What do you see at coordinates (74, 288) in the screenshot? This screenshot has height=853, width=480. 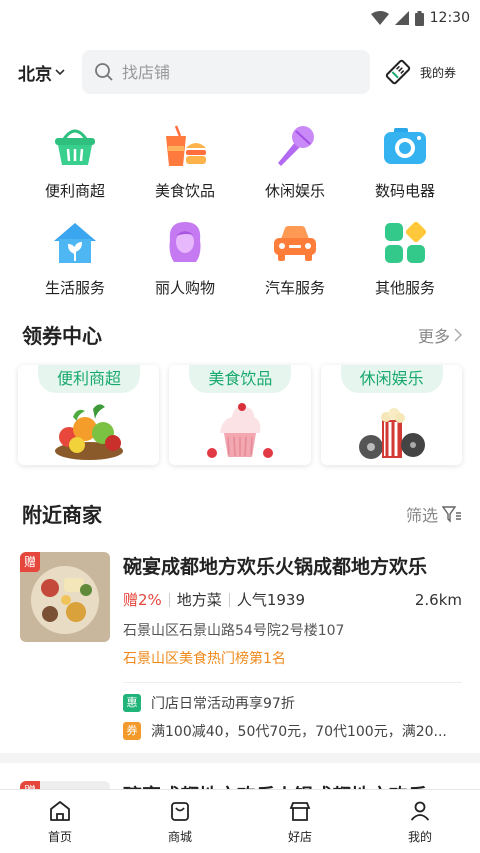 I see `category-label: 生活服务` at bounding box center [74, 288].